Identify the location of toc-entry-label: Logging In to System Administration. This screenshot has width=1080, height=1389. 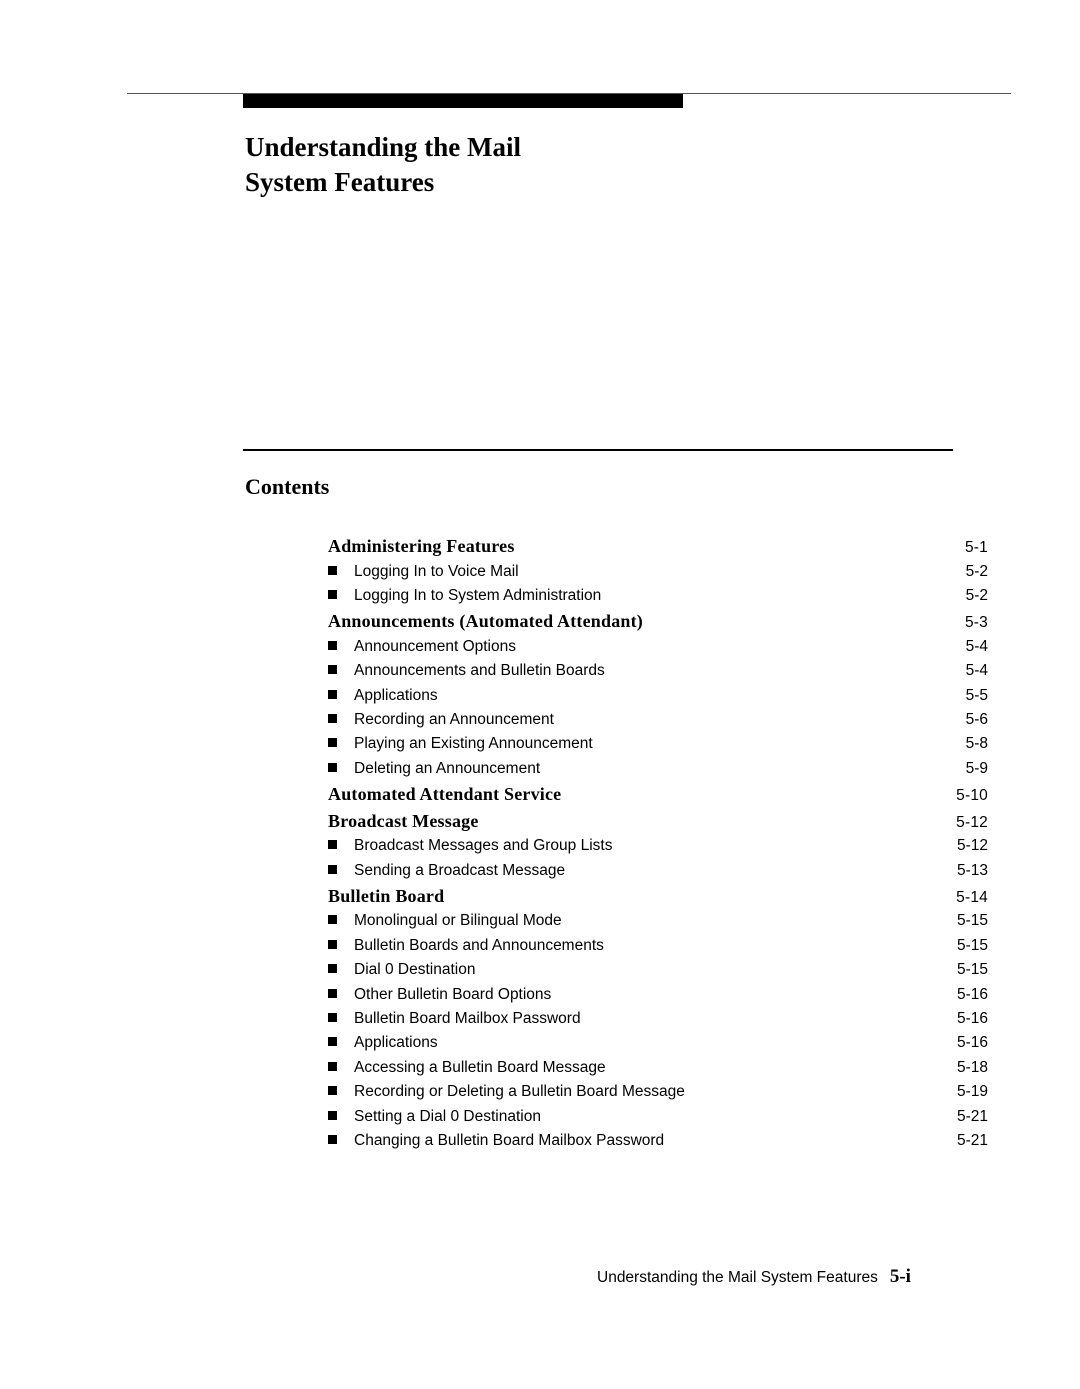
(478, 595).